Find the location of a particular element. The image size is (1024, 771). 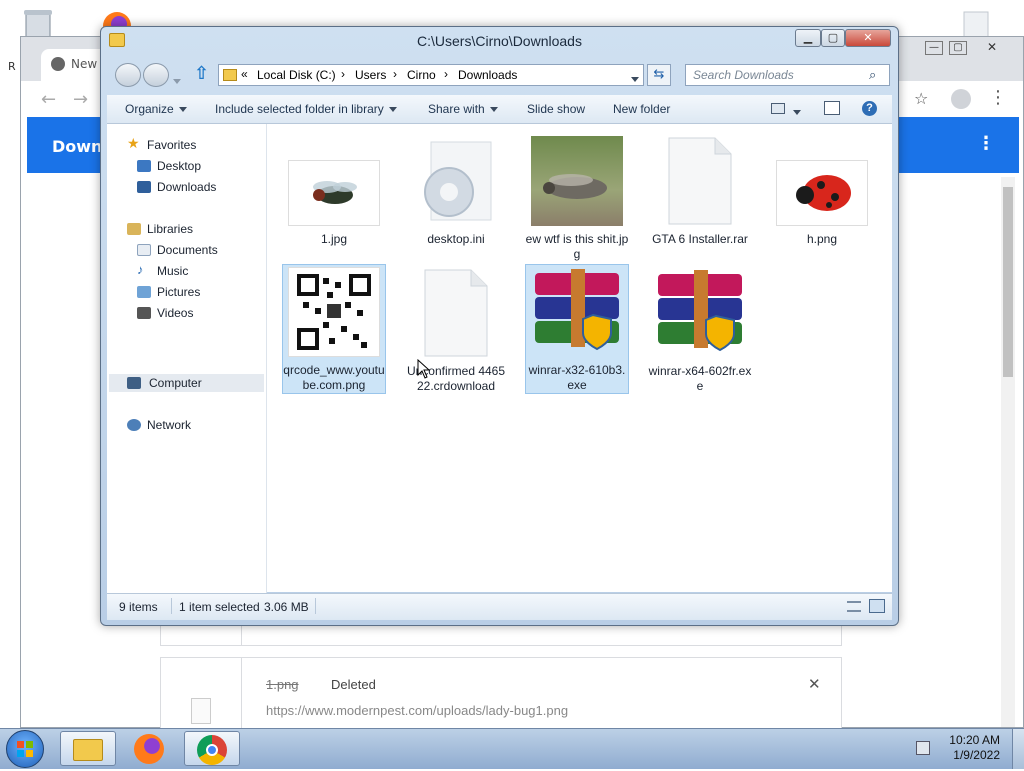

forward-button is located at coordinates (156, 75).